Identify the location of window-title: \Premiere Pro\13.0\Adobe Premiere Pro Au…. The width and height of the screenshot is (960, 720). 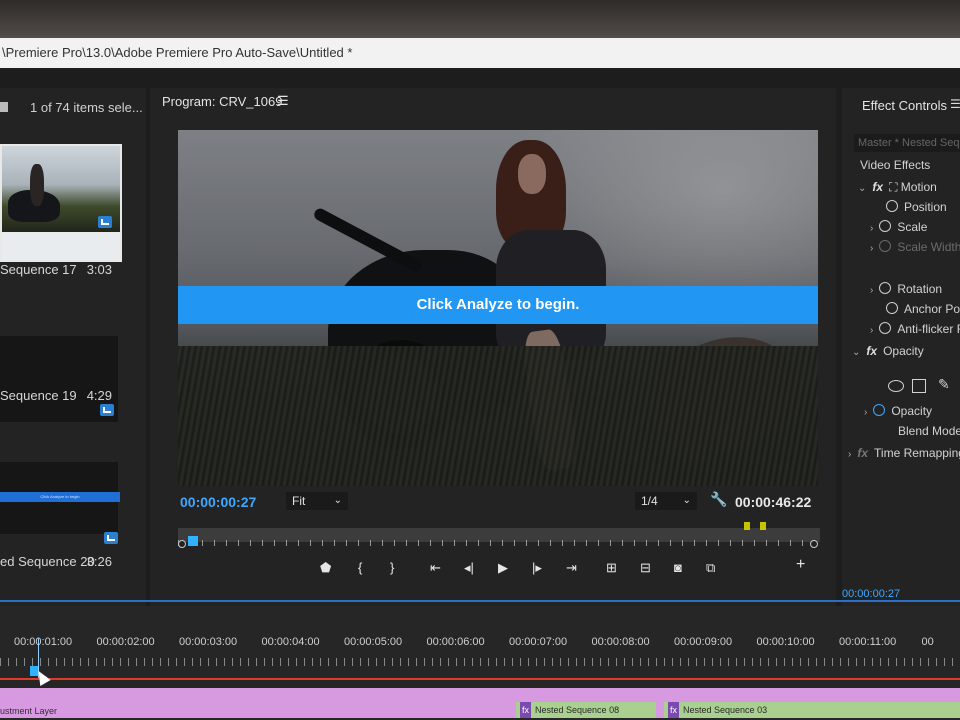
(480, 53).